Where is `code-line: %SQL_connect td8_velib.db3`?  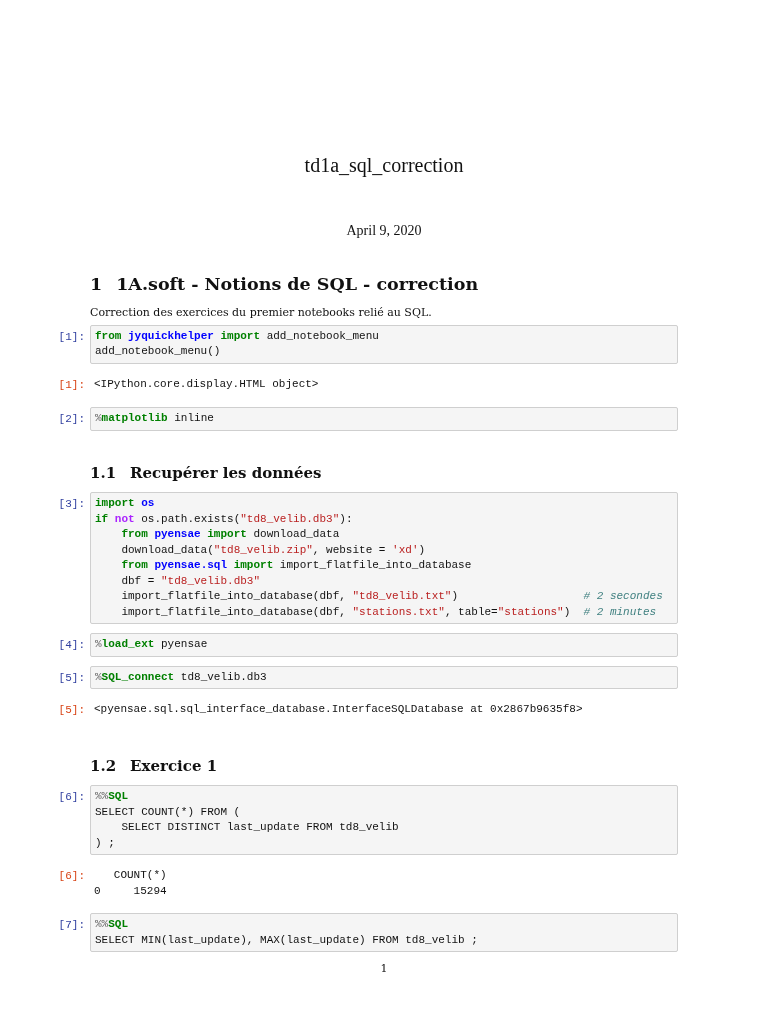 code-line: %SQL_connect td8_velib.db3 is located at coordinates (181, 677).